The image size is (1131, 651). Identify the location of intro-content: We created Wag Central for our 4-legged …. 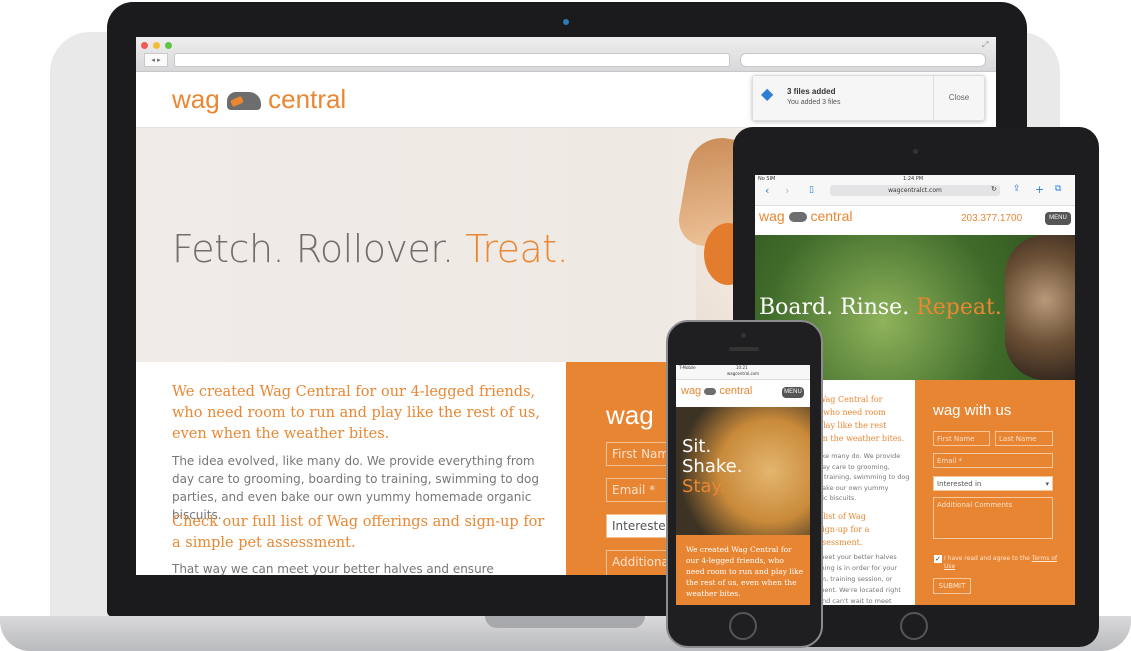
(351, 468).